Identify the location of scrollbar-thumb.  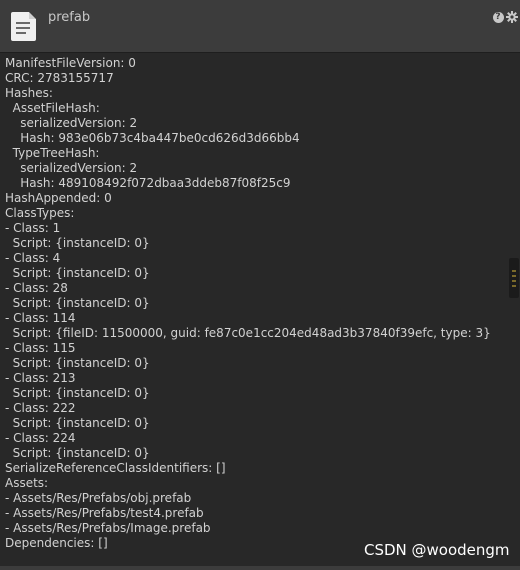
(514, 278).